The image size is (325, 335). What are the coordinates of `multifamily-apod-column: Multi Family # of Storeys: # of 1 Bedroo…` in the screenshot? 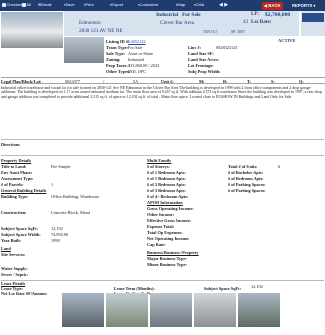 It's located at (173, 212).